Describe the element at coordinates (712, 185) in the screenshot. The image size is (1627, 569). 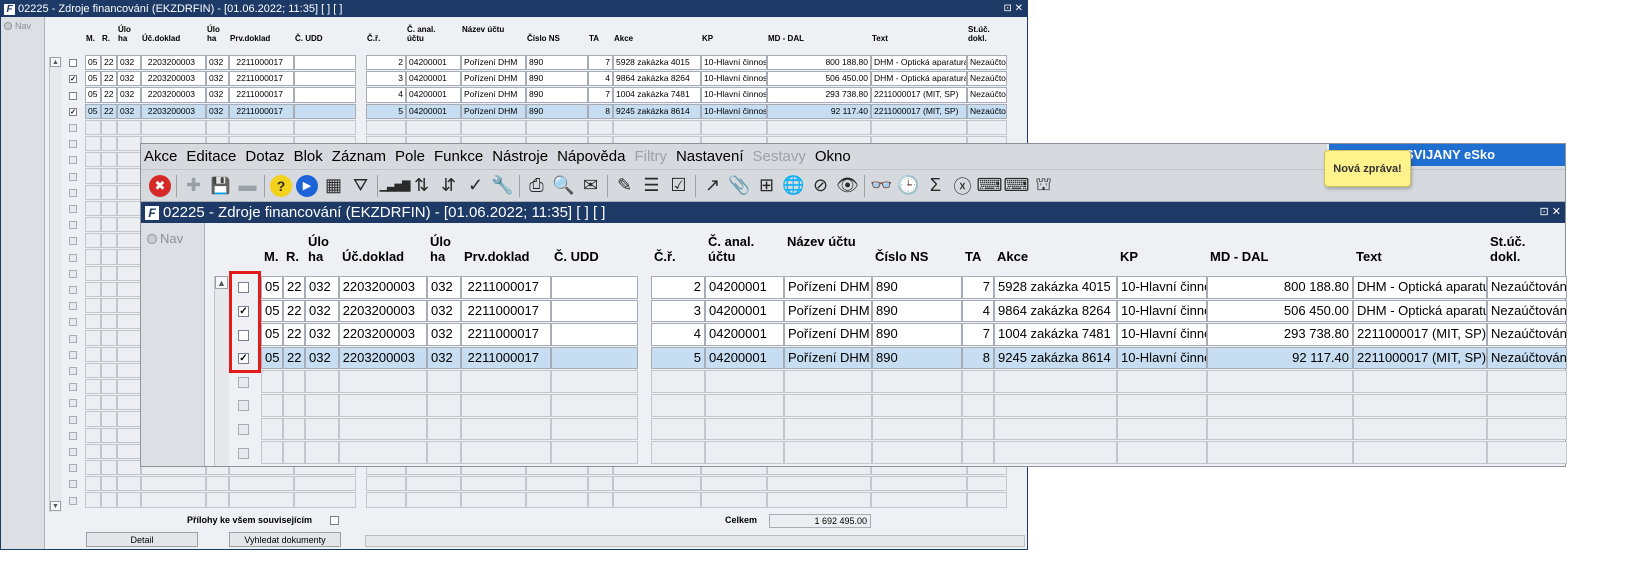
I see `open-external-icon: ↗` at that location.